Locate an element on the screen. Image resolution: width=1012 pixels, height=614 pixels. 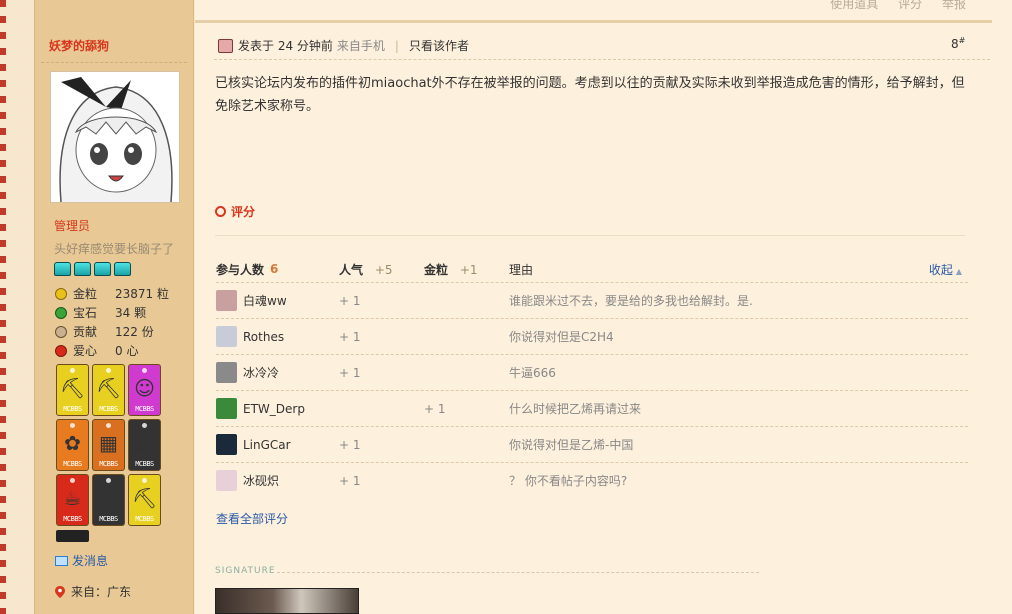
medal-badge: ▩ MCBBS is located at coordinates (144, 445).